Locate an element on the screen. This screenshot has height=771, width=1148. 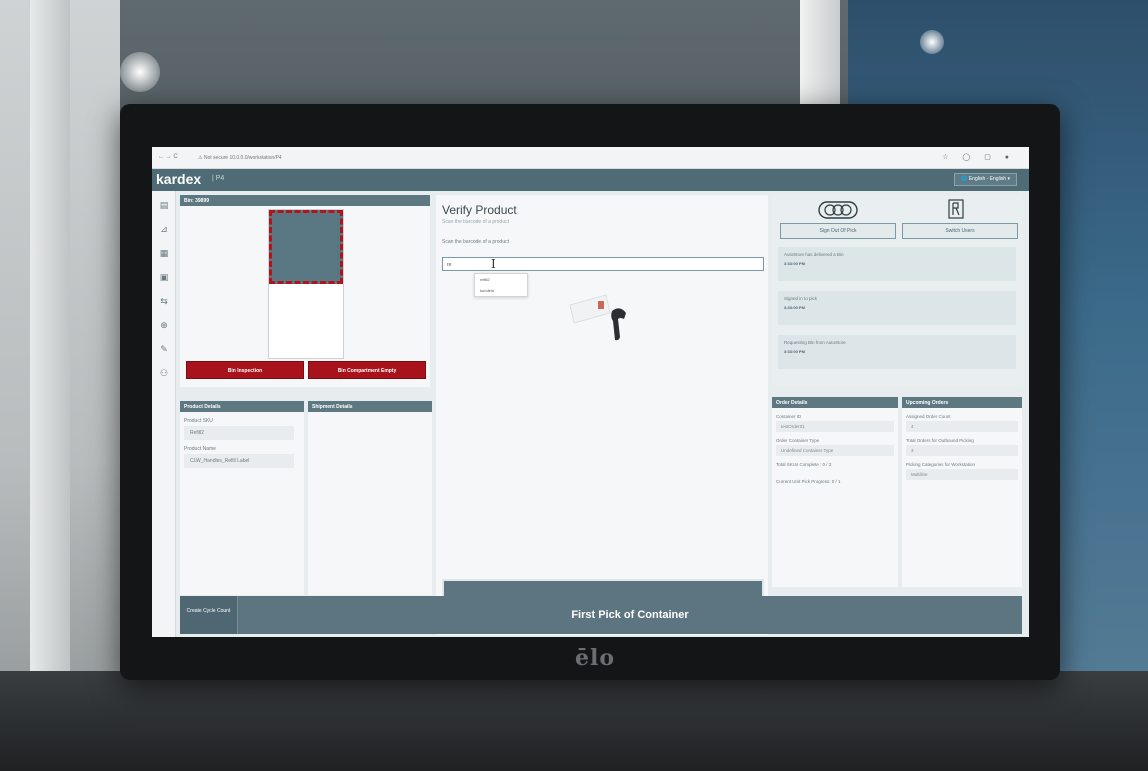
autocomplete-item: kundeln is located at coordinates (501, 290).